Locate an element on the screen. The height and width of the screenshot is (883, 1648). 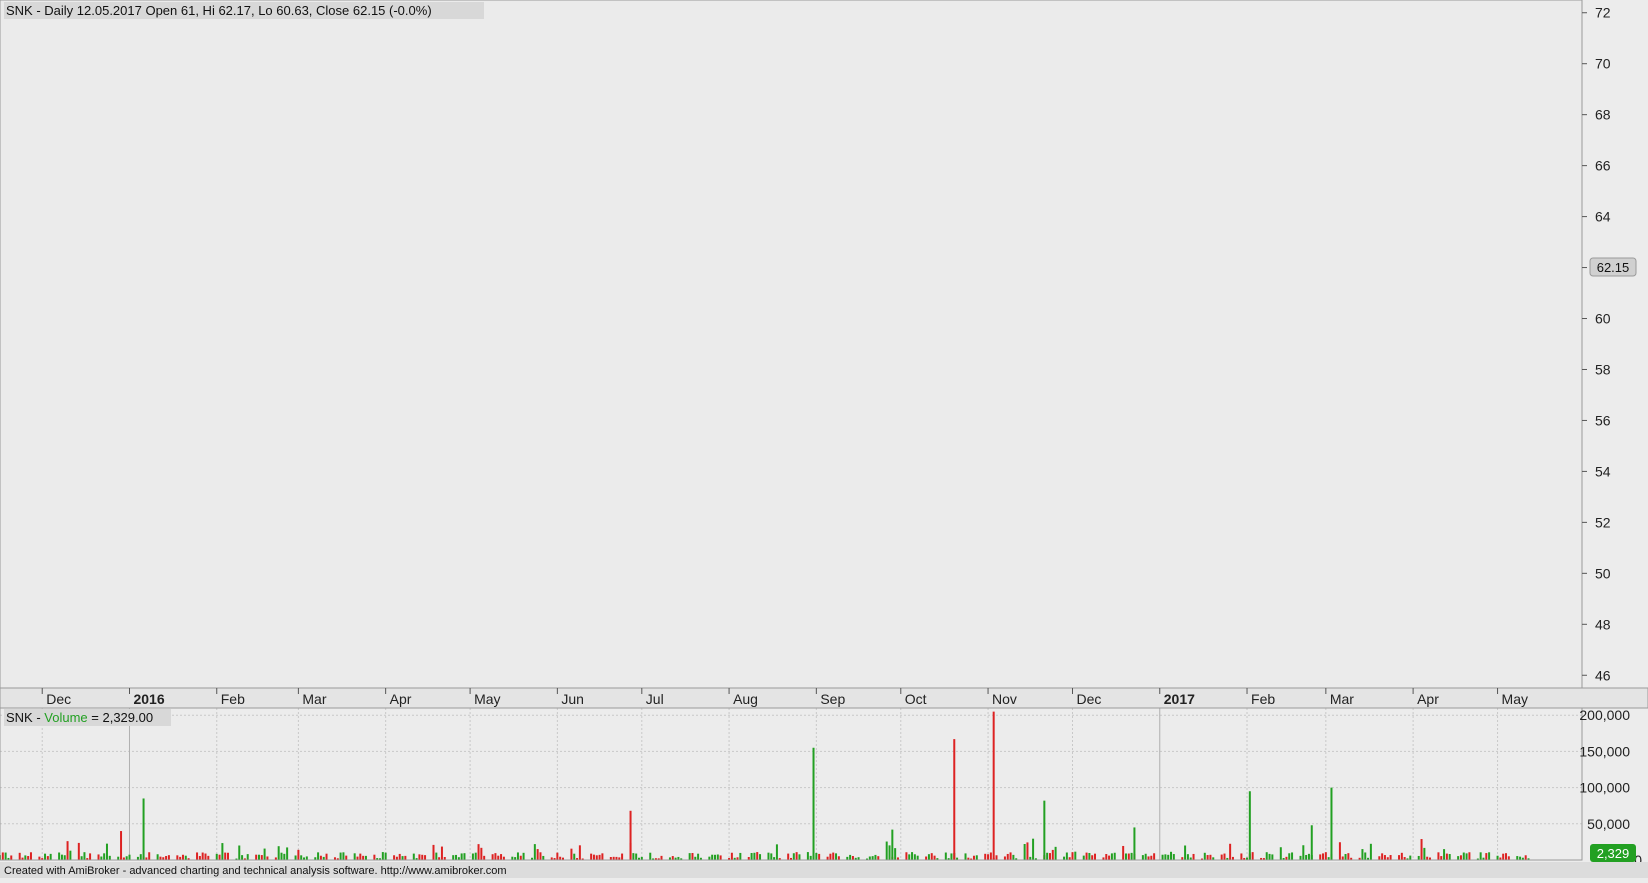
price-tick-label: 68 is located at coordinates (1603, 115).